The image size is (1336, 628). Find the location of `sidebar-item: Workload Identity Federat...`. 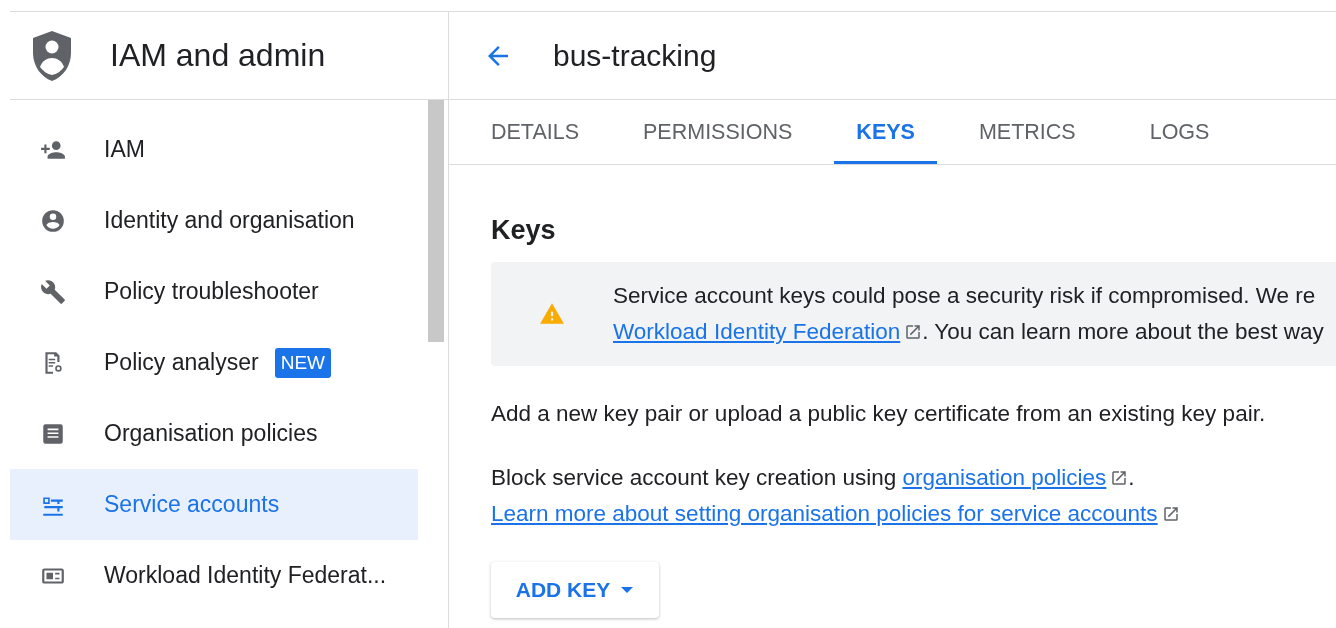

sidebar-item: Workload Identity Federat... is located at coordinates (214, 575).